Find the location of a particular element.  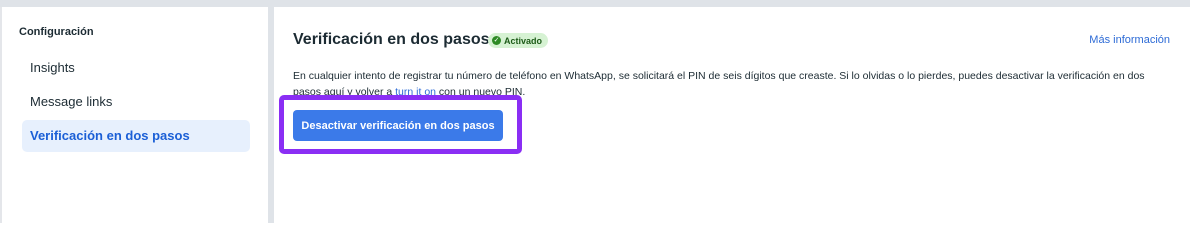

check-circle-icon: ✓ is located at coordinates (496, 40).